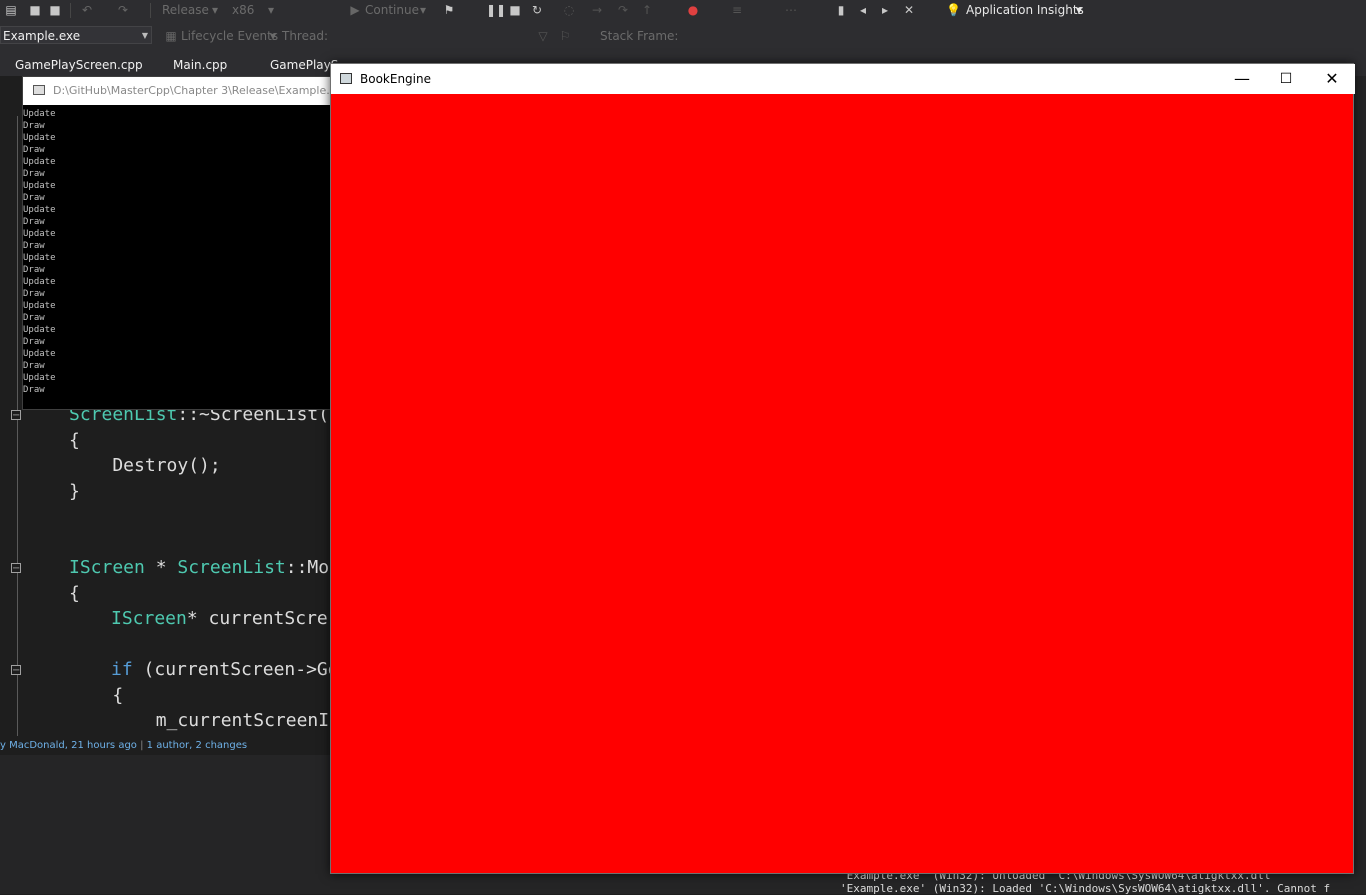  Describe the element at coordinates (229, 36) in the screenshot. I see `lifecycle-events-dropdown: Lifecycle Events` at that location.